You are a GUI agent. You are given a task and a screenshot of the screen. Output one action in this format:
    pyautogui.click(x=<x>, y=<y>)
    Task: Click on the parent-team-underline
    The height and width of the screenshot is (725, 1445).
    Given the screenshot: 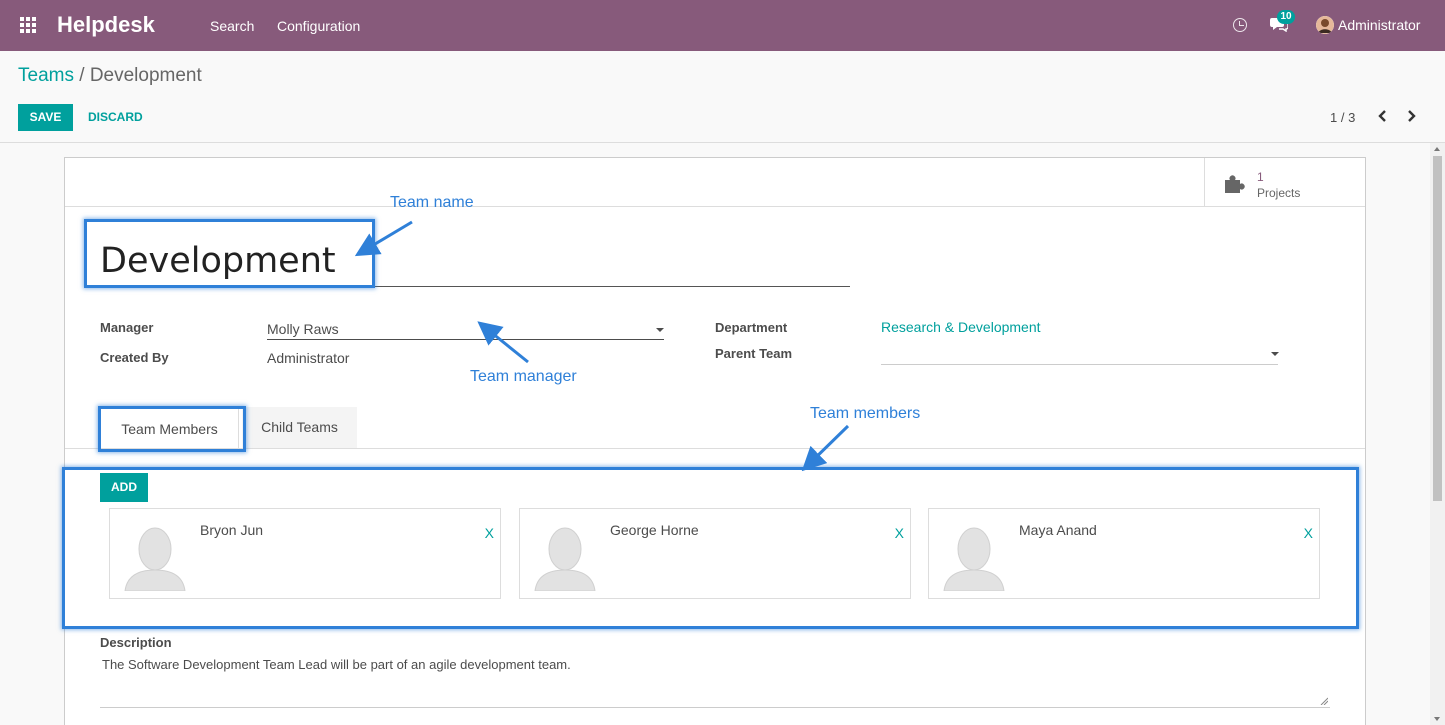 What is the action you would take?
    pyautogui.click(x=1079, y=364)
    